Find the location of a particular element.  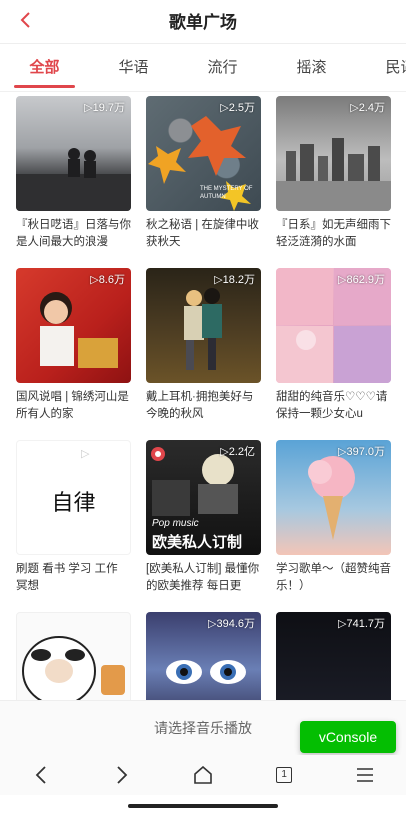

play-count: ▷741.7万 is located at coordinates (361, 624).